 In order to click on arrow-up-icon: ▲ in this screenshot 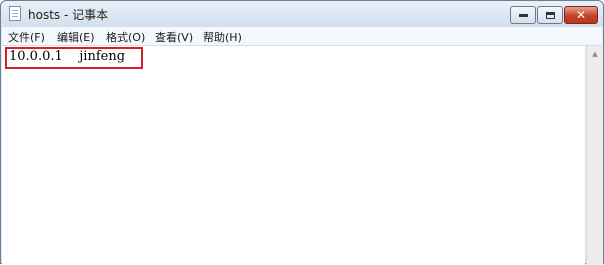, I will do `click(595, 54)`.